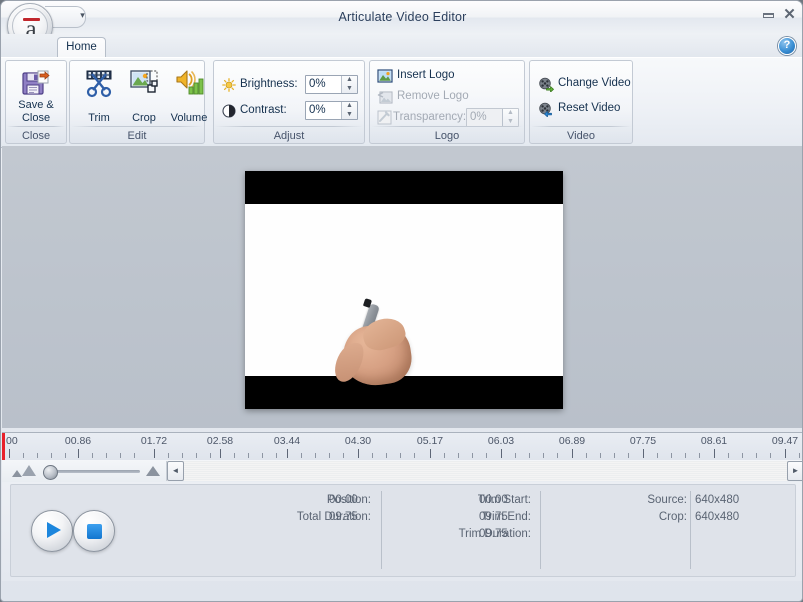 Image resolution: width=803 pixels, height=602 pixels. Describe the element at coordinates (385, 78) in the screenshot. I see `insert-logo-icon` at that location.